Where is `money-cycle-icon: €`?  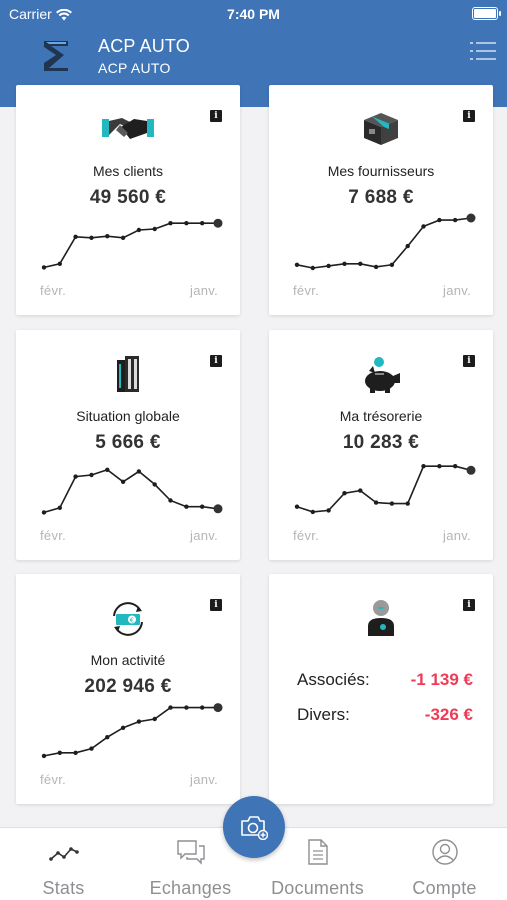
money-cycle-icon: € is located at coordinates (128, 619).